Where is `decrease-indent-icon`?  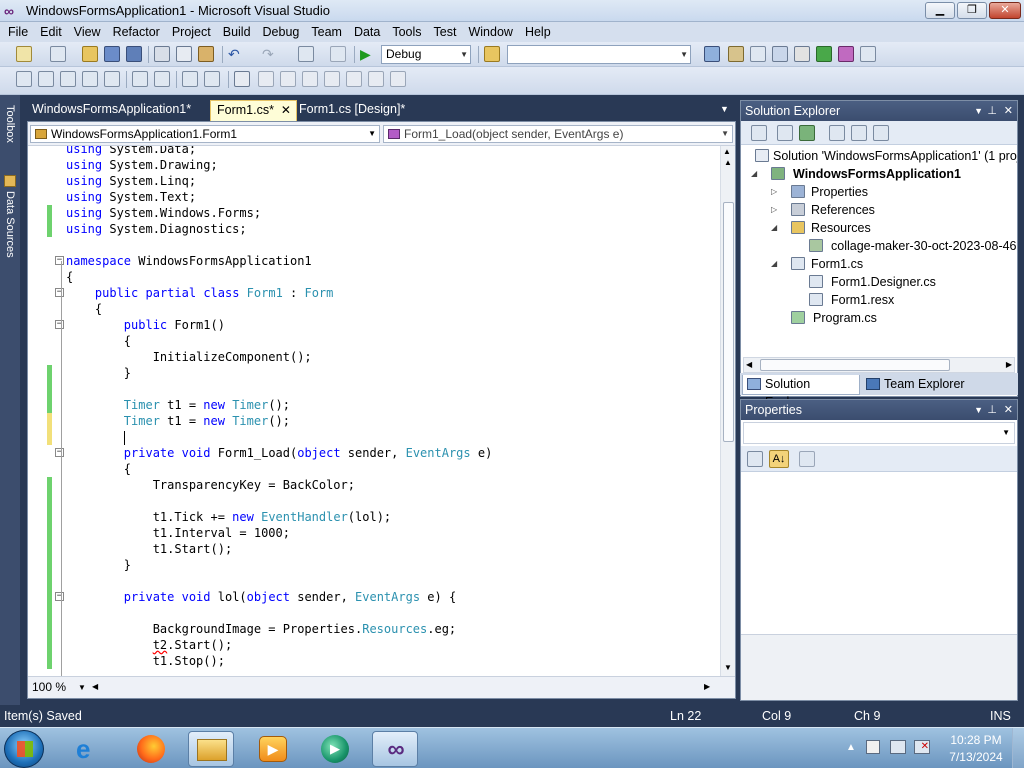
decrease-indent-icon is located at coordinates (140, 79).